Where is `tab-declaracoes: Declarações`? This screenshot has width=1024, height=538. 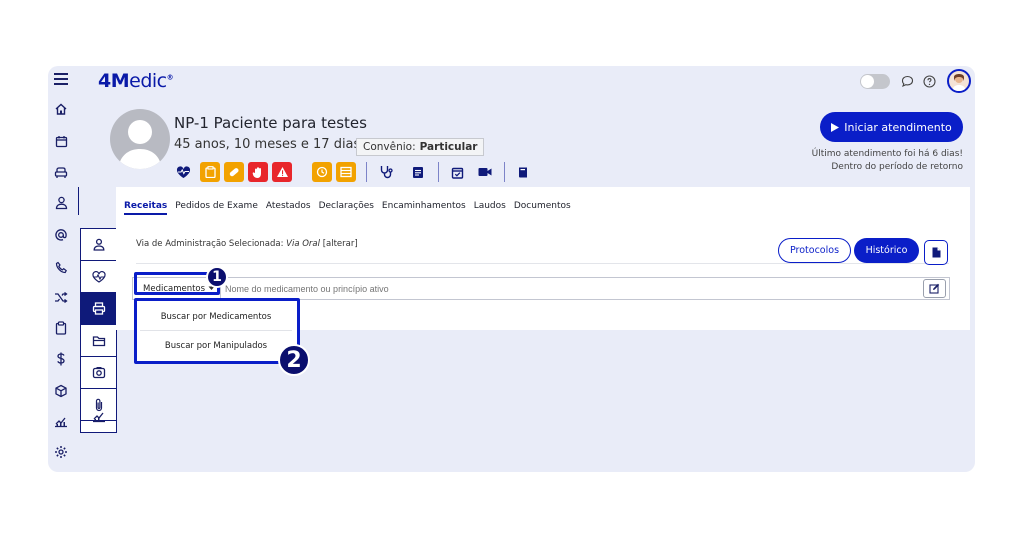 tab-declaracoes: Declarações is located at coordinates (346, 208).